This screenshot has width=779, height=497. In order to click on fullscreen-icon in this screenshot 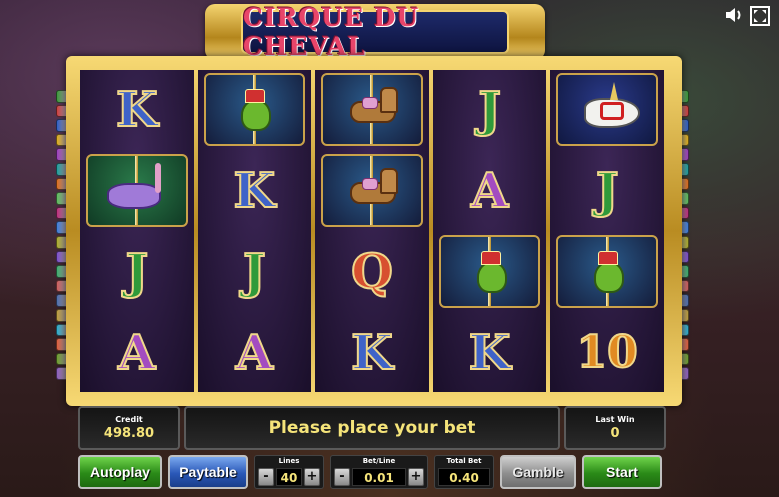, I will do `click(760, 16)`.